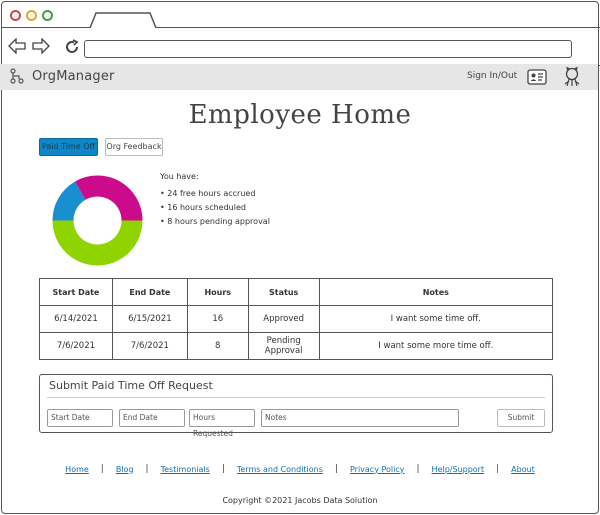 This screenshot has width=600, height=515. I want to click on brand-name: OrgManager, so click(73, 76).